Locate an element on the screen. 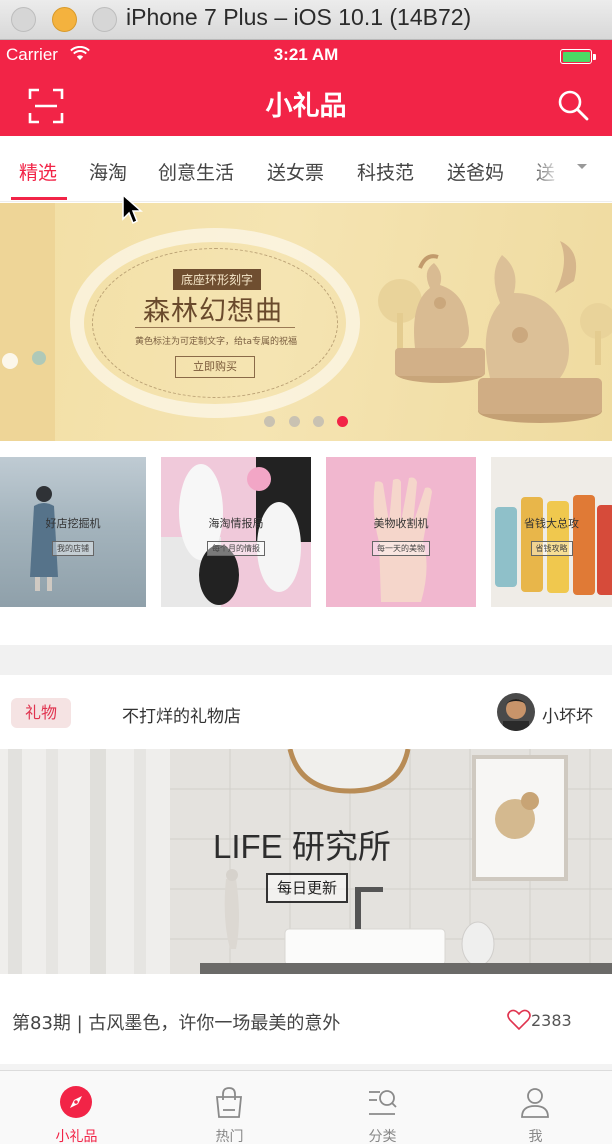 The width and height of the screenshot is (612, 1144). card-sub-label: 每一天的美物 is located at coordinates (401, 548).